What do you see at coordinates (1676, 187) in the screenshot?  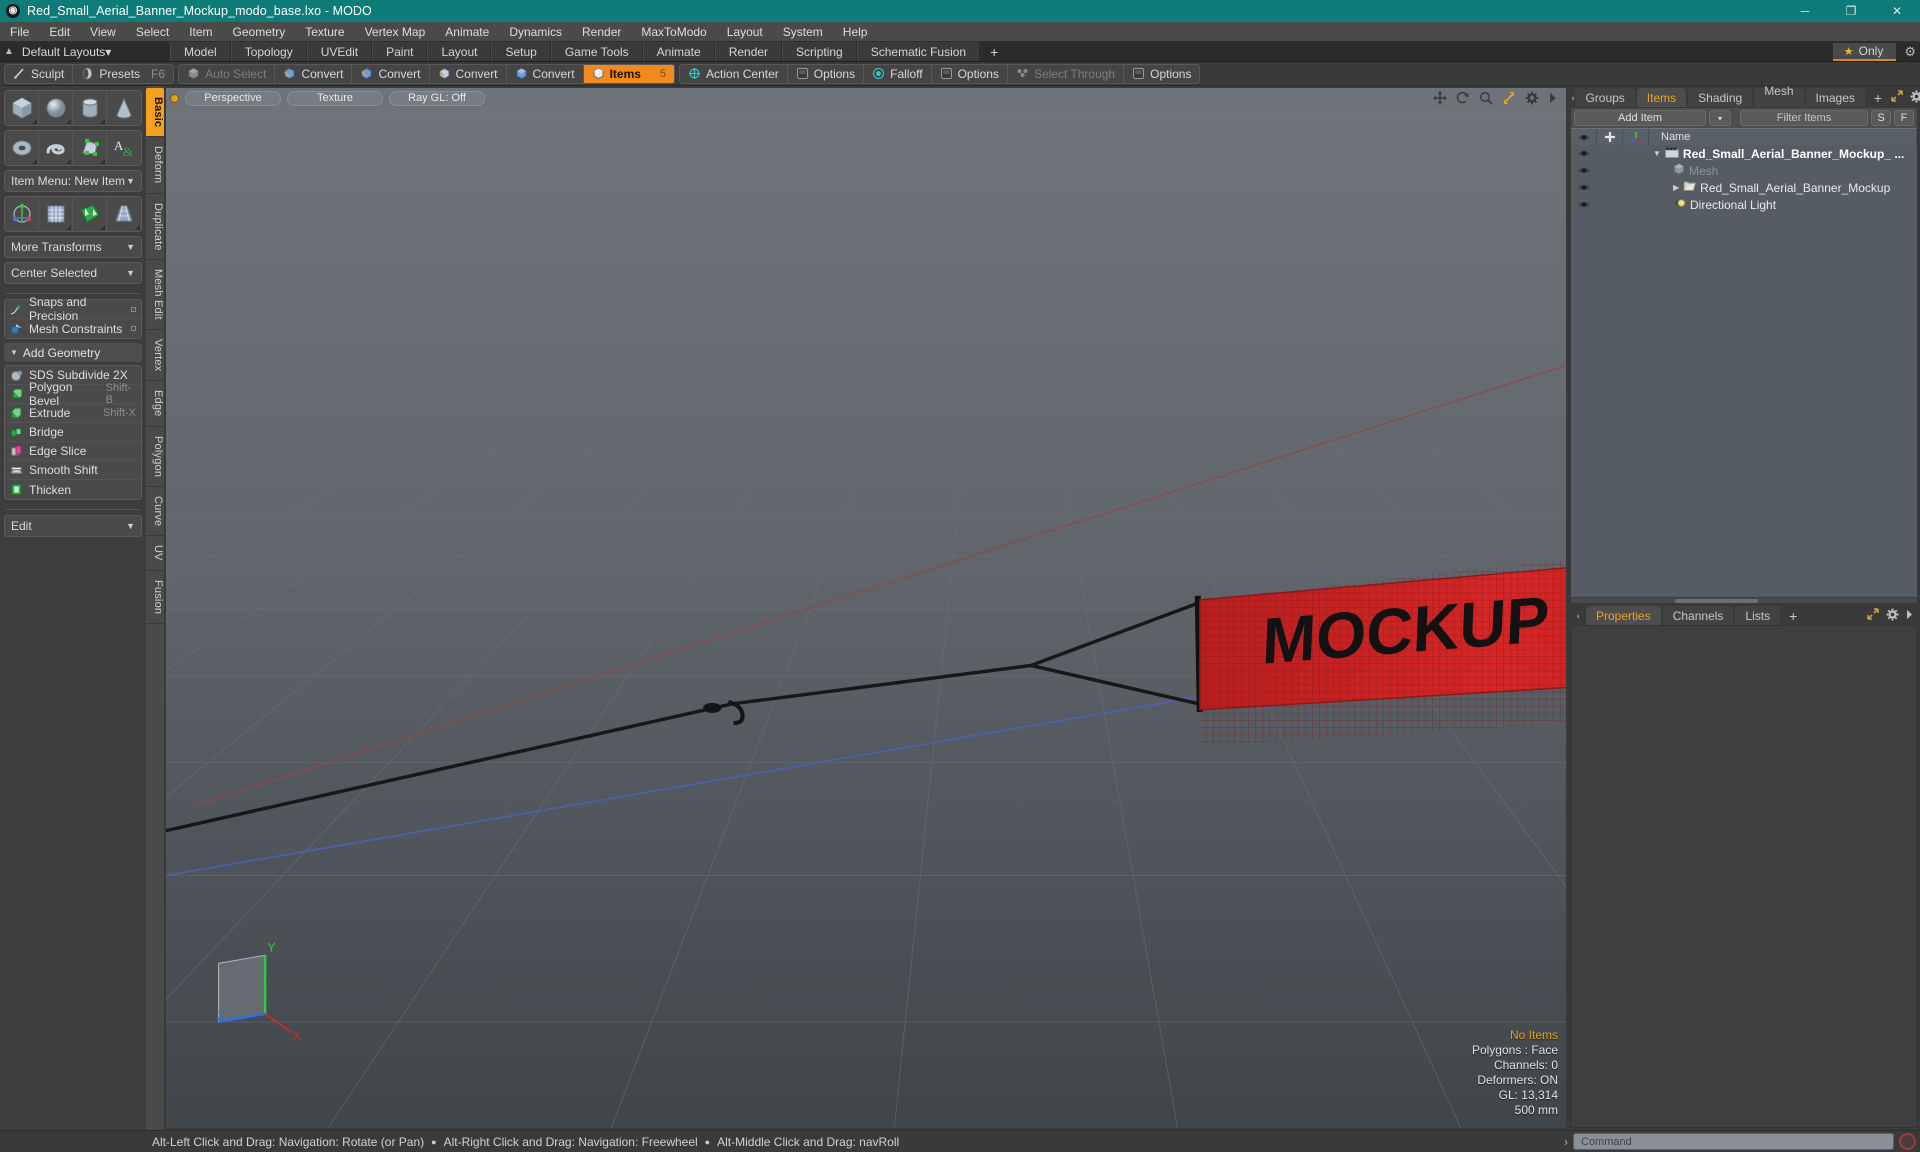 I see `expander-right-icon: ▶` at bounding box center [1676, 187].